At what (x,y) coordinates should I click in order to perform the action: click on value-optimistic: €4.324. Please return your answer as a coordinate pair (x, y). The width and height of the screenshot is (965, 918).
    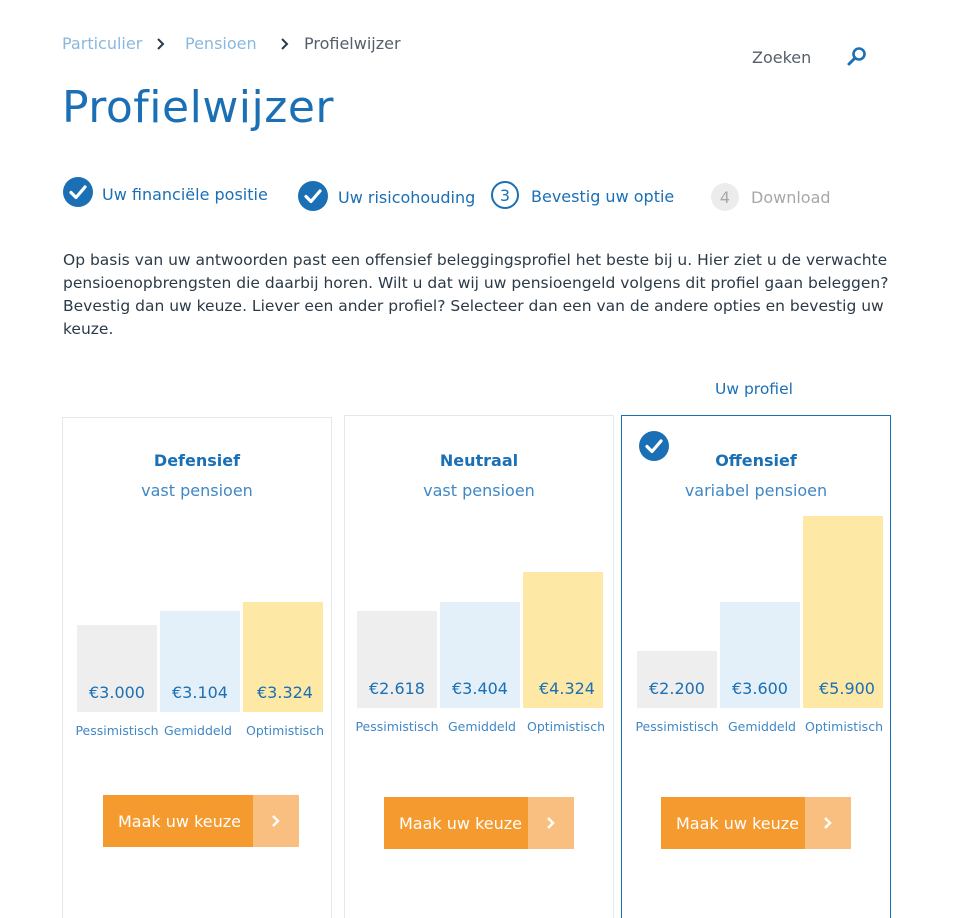
    Looking at the image, I should click on (567, 688).